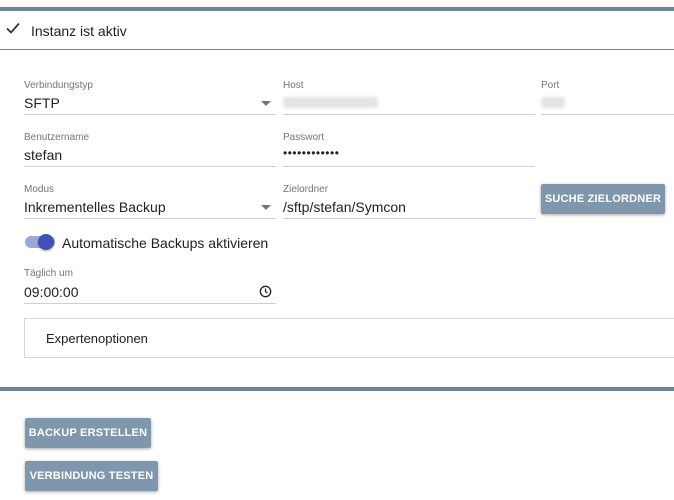  Describe the element at coordinates (150, 104) in the screenshot. I see `connection-type-select: SFTP` at that location.